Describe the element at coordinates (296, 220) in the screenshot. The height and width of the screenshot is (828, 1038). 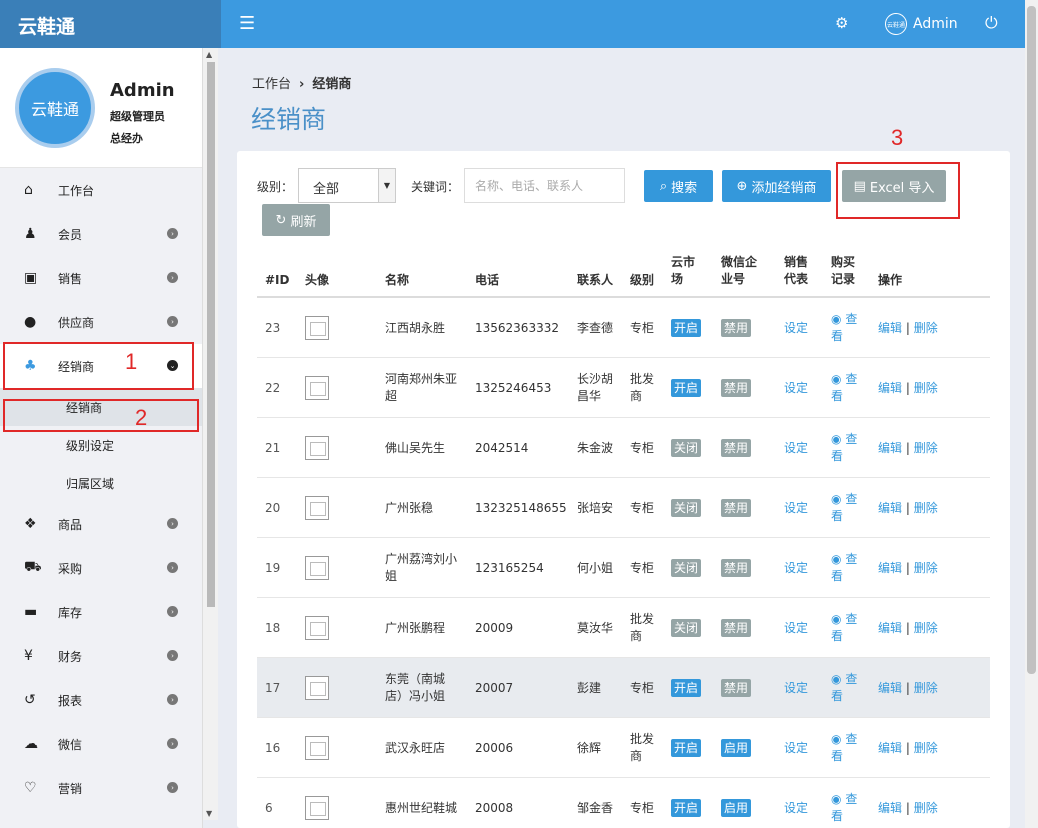
I see `refresh-button: ↻ 刷新` at that location.